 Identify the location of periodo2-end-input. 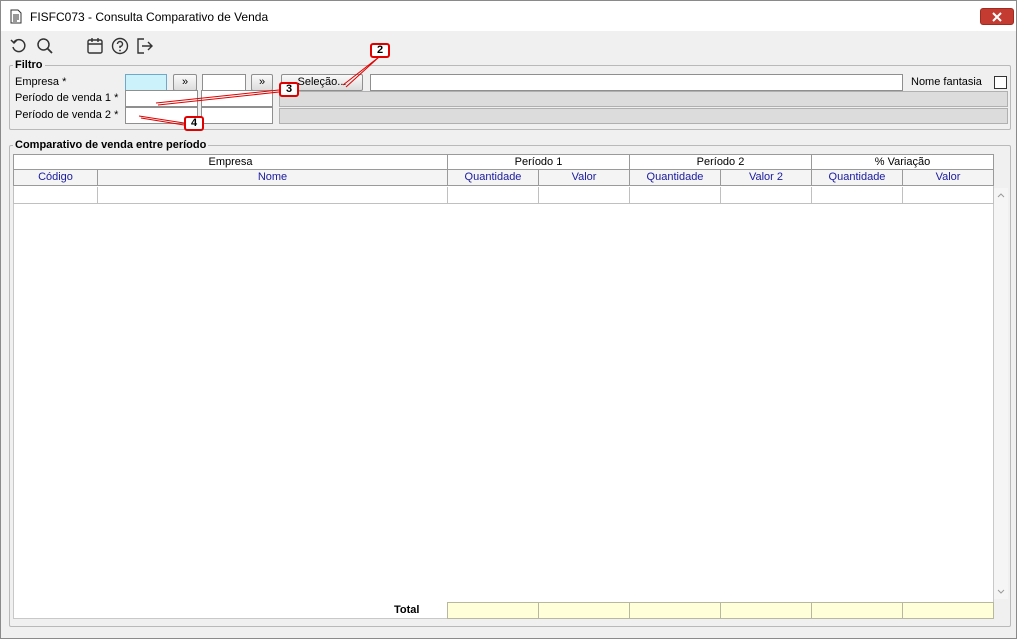
(237, 115).